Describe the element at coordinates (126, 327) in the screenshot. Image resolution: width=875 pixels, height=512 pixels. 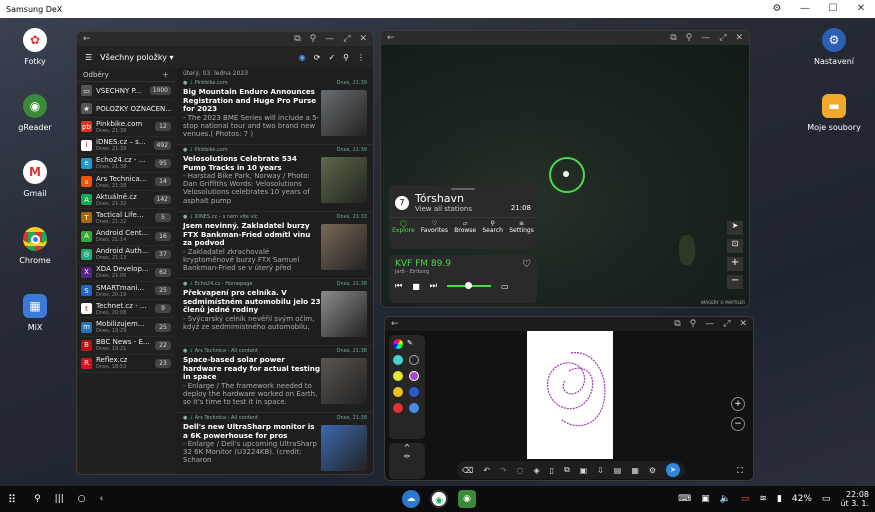
I see `sidebar-item-feed: m Mobilizujem... Dnes, 19:29 25` at that location.